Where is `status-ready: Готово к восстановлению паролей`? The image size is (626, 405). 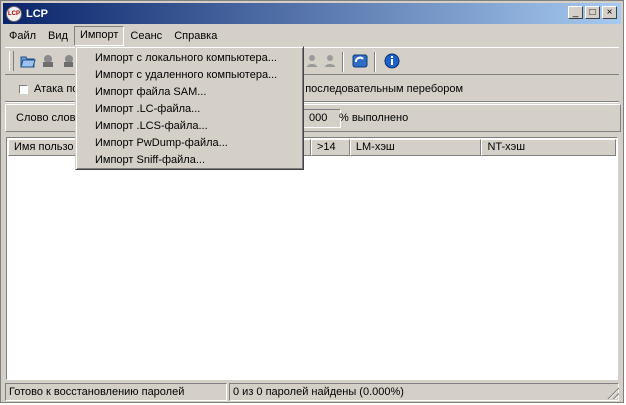
status-ready: Готово к восстановлению паролей is located at coordinates (116, 392).